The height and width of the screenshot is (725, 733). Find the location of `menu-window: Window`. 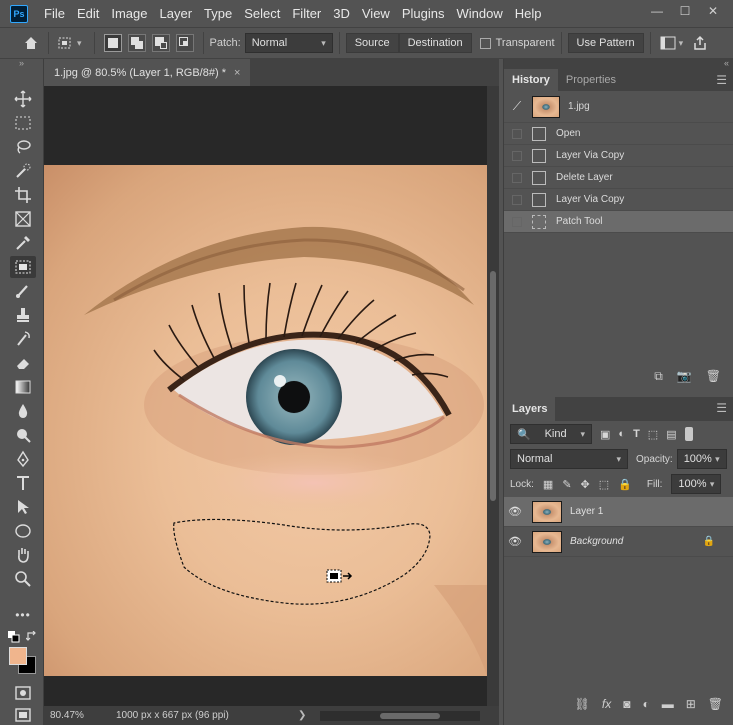

menu-window: Window is located at coordinates (479, 13).